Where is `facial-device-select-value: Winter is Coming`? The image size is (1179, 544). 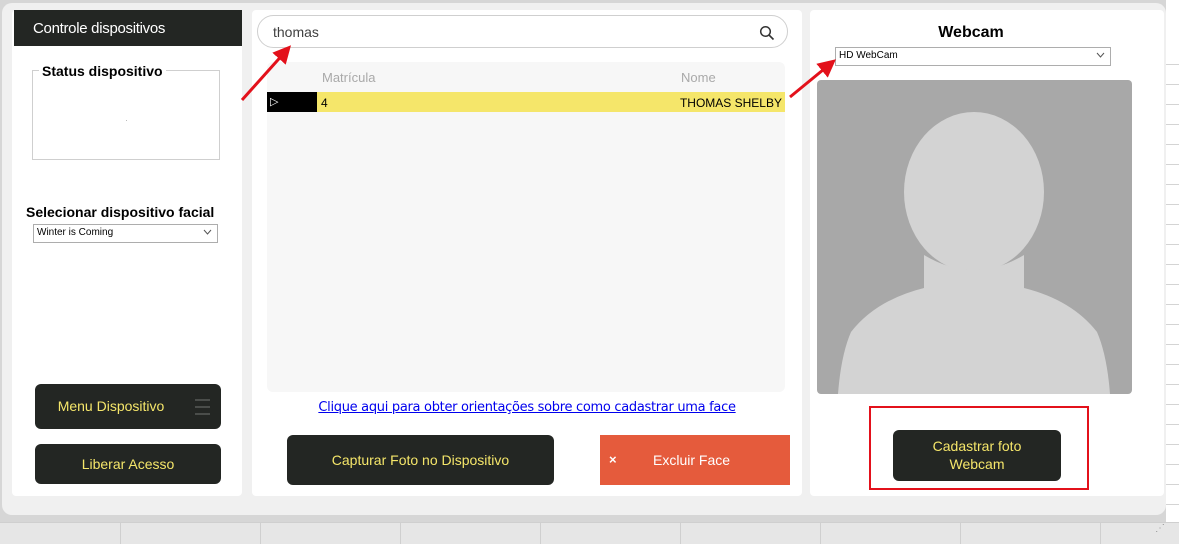
facial-device-select-value: Winter is Coming is located at coordinates (75, 232).